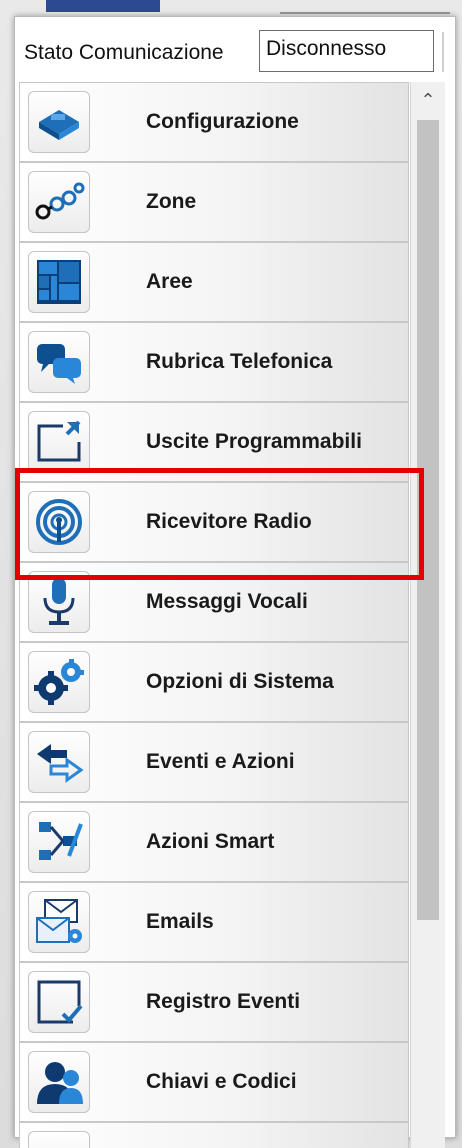  I want to click on menu-item-label: Emails, so click(180, 921).